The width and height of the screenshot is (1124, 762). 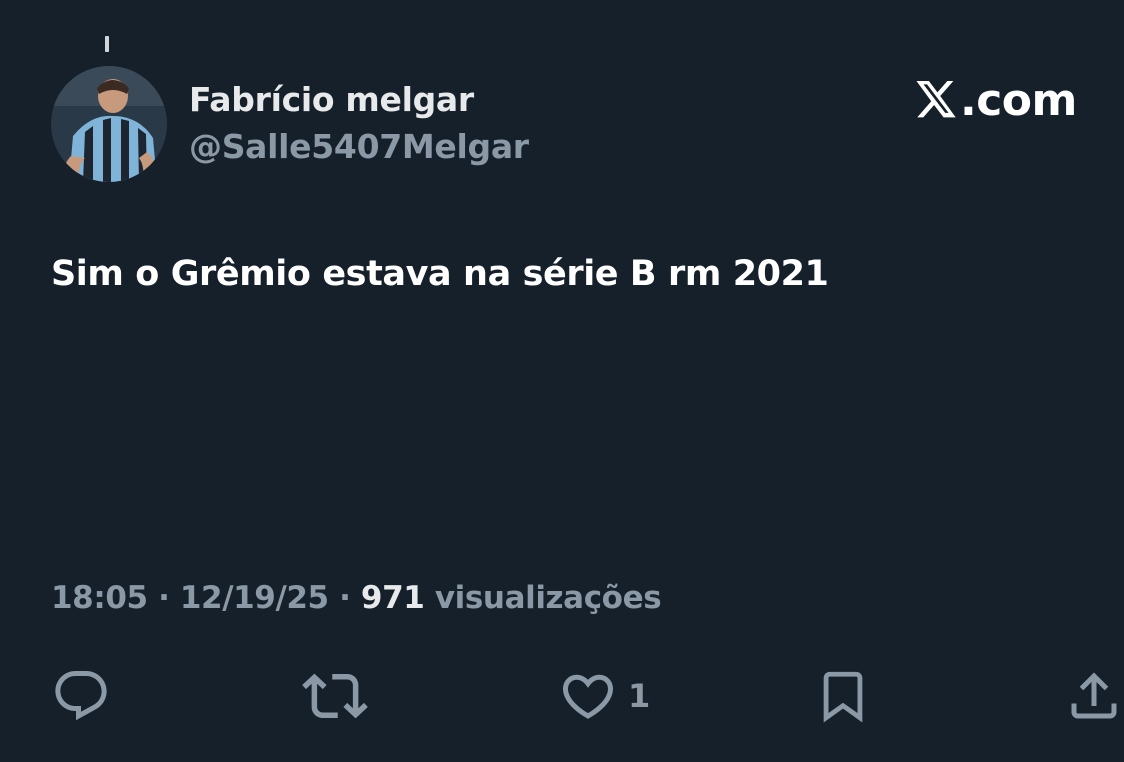 I want to click on reply-button, so click(x=81, y=696).